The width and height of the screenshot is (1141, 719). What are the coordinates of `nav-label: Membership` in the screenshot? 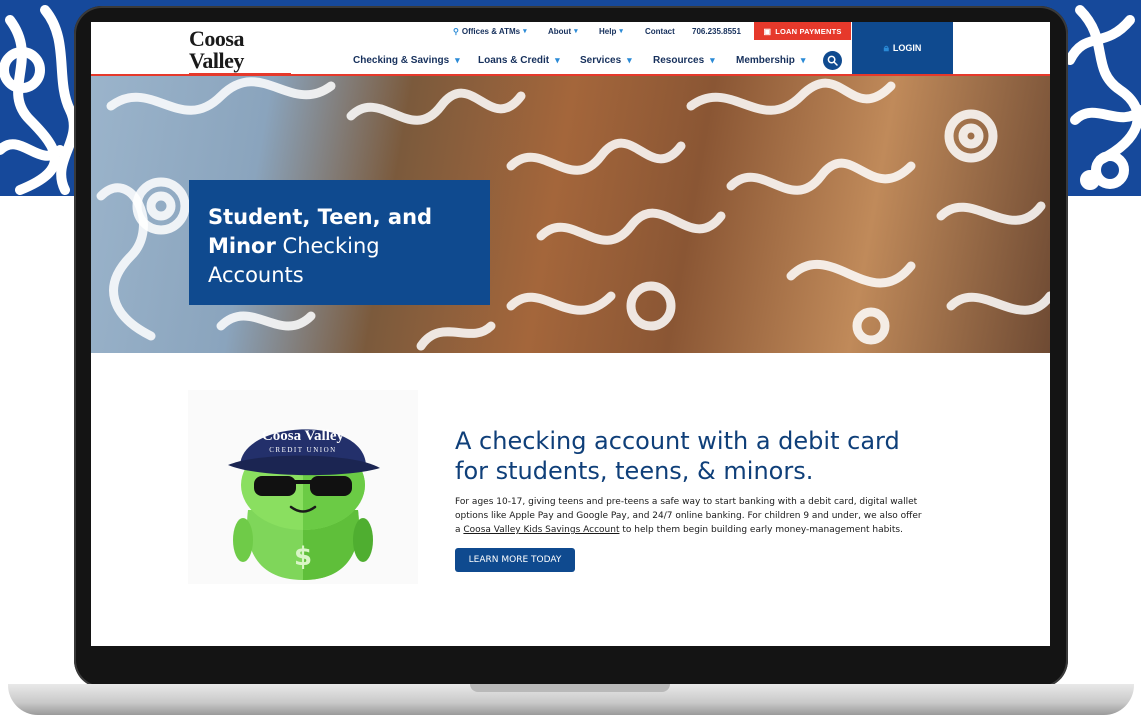 It's located at (765, 60).